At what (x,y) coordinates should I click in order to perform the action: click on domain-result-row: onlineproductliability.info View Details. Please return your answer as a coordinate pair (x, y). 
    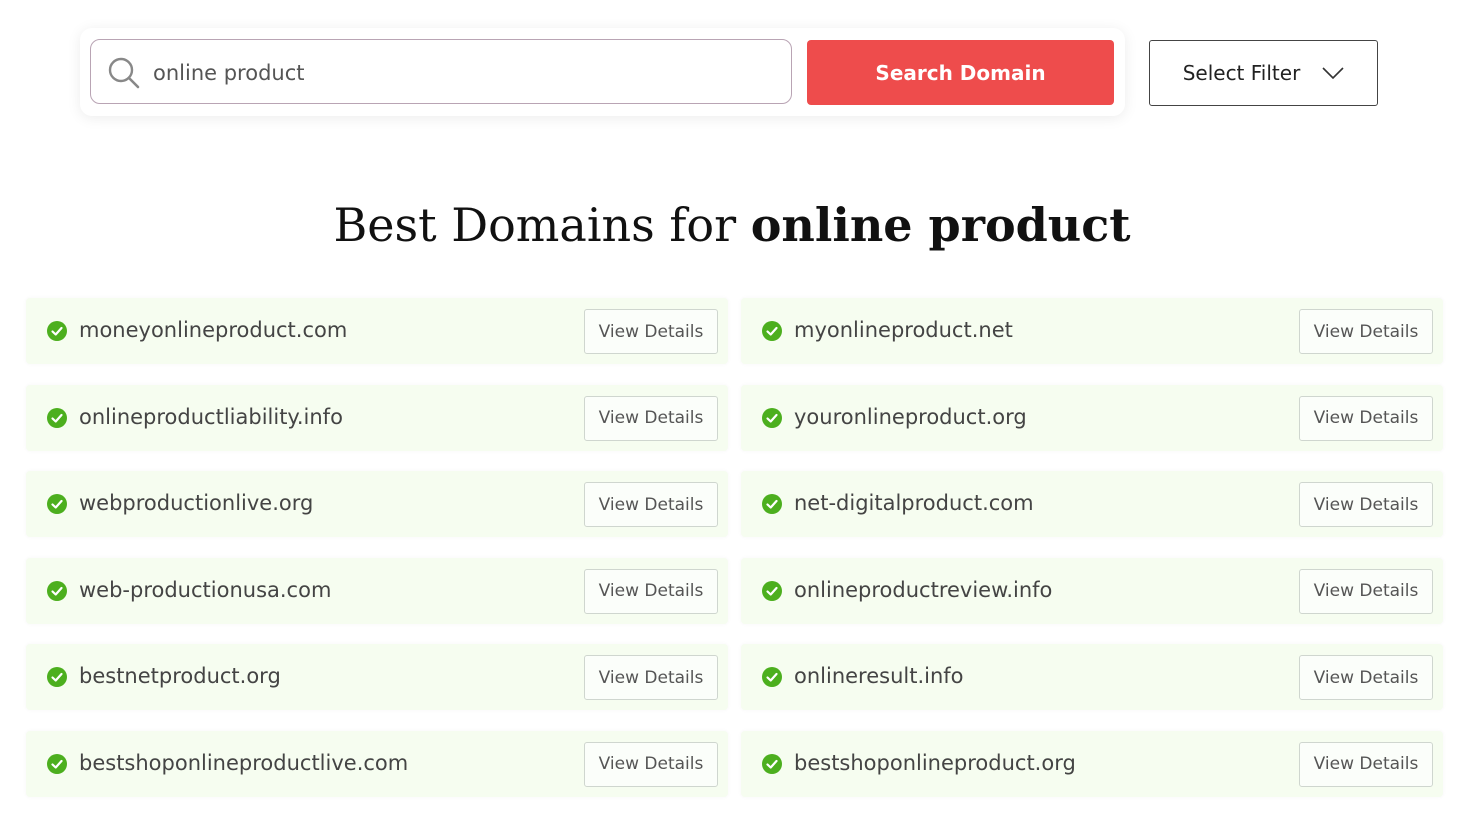
    Looking at the image, I should click on (377, 417).